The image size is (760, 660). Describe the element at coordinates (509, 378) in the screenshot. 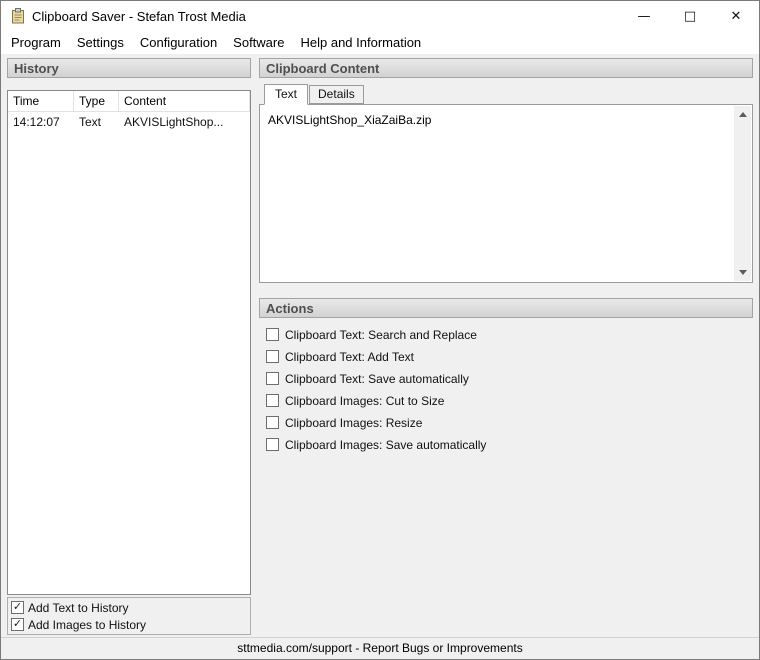

I see `action-text-save-automatically: Clipboard Text: Save automatically` at that location.